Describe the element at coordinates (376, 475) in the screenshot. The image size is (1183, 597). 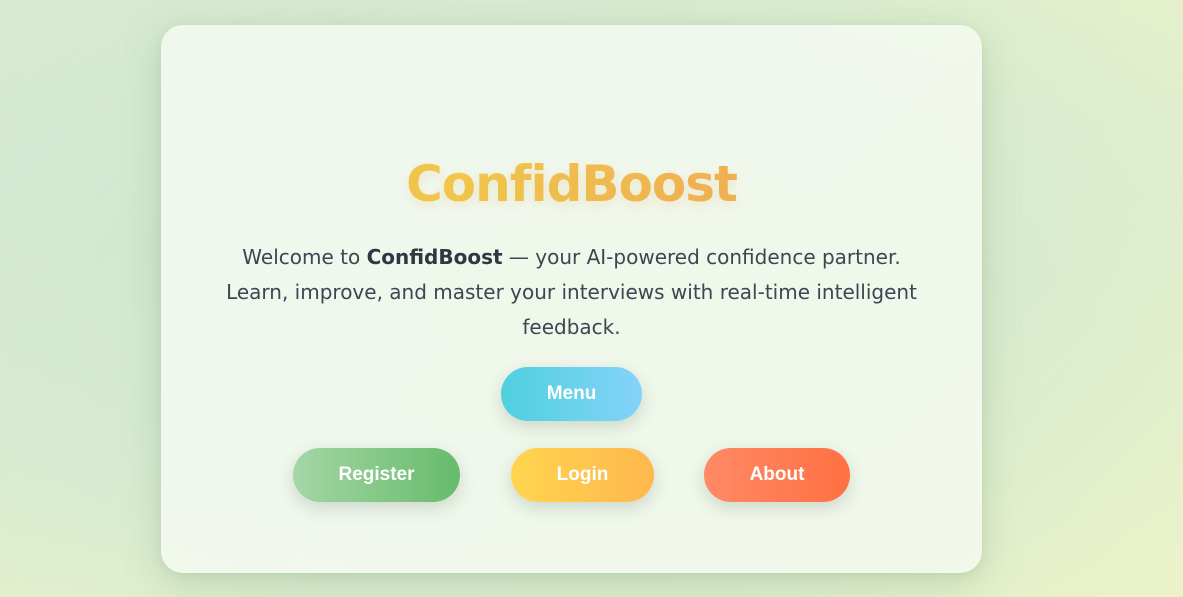
I see `register-button: Register` at that location.